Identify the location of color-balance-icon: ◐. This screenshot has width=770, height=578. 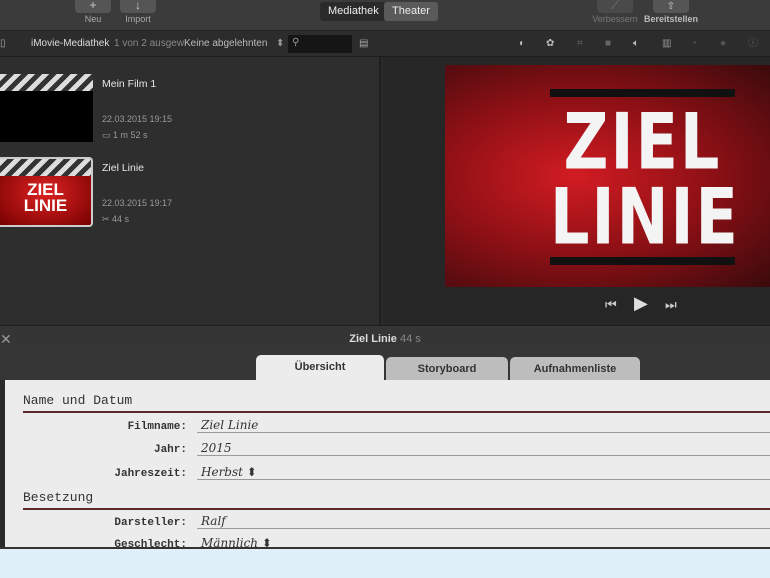
(522, 44).